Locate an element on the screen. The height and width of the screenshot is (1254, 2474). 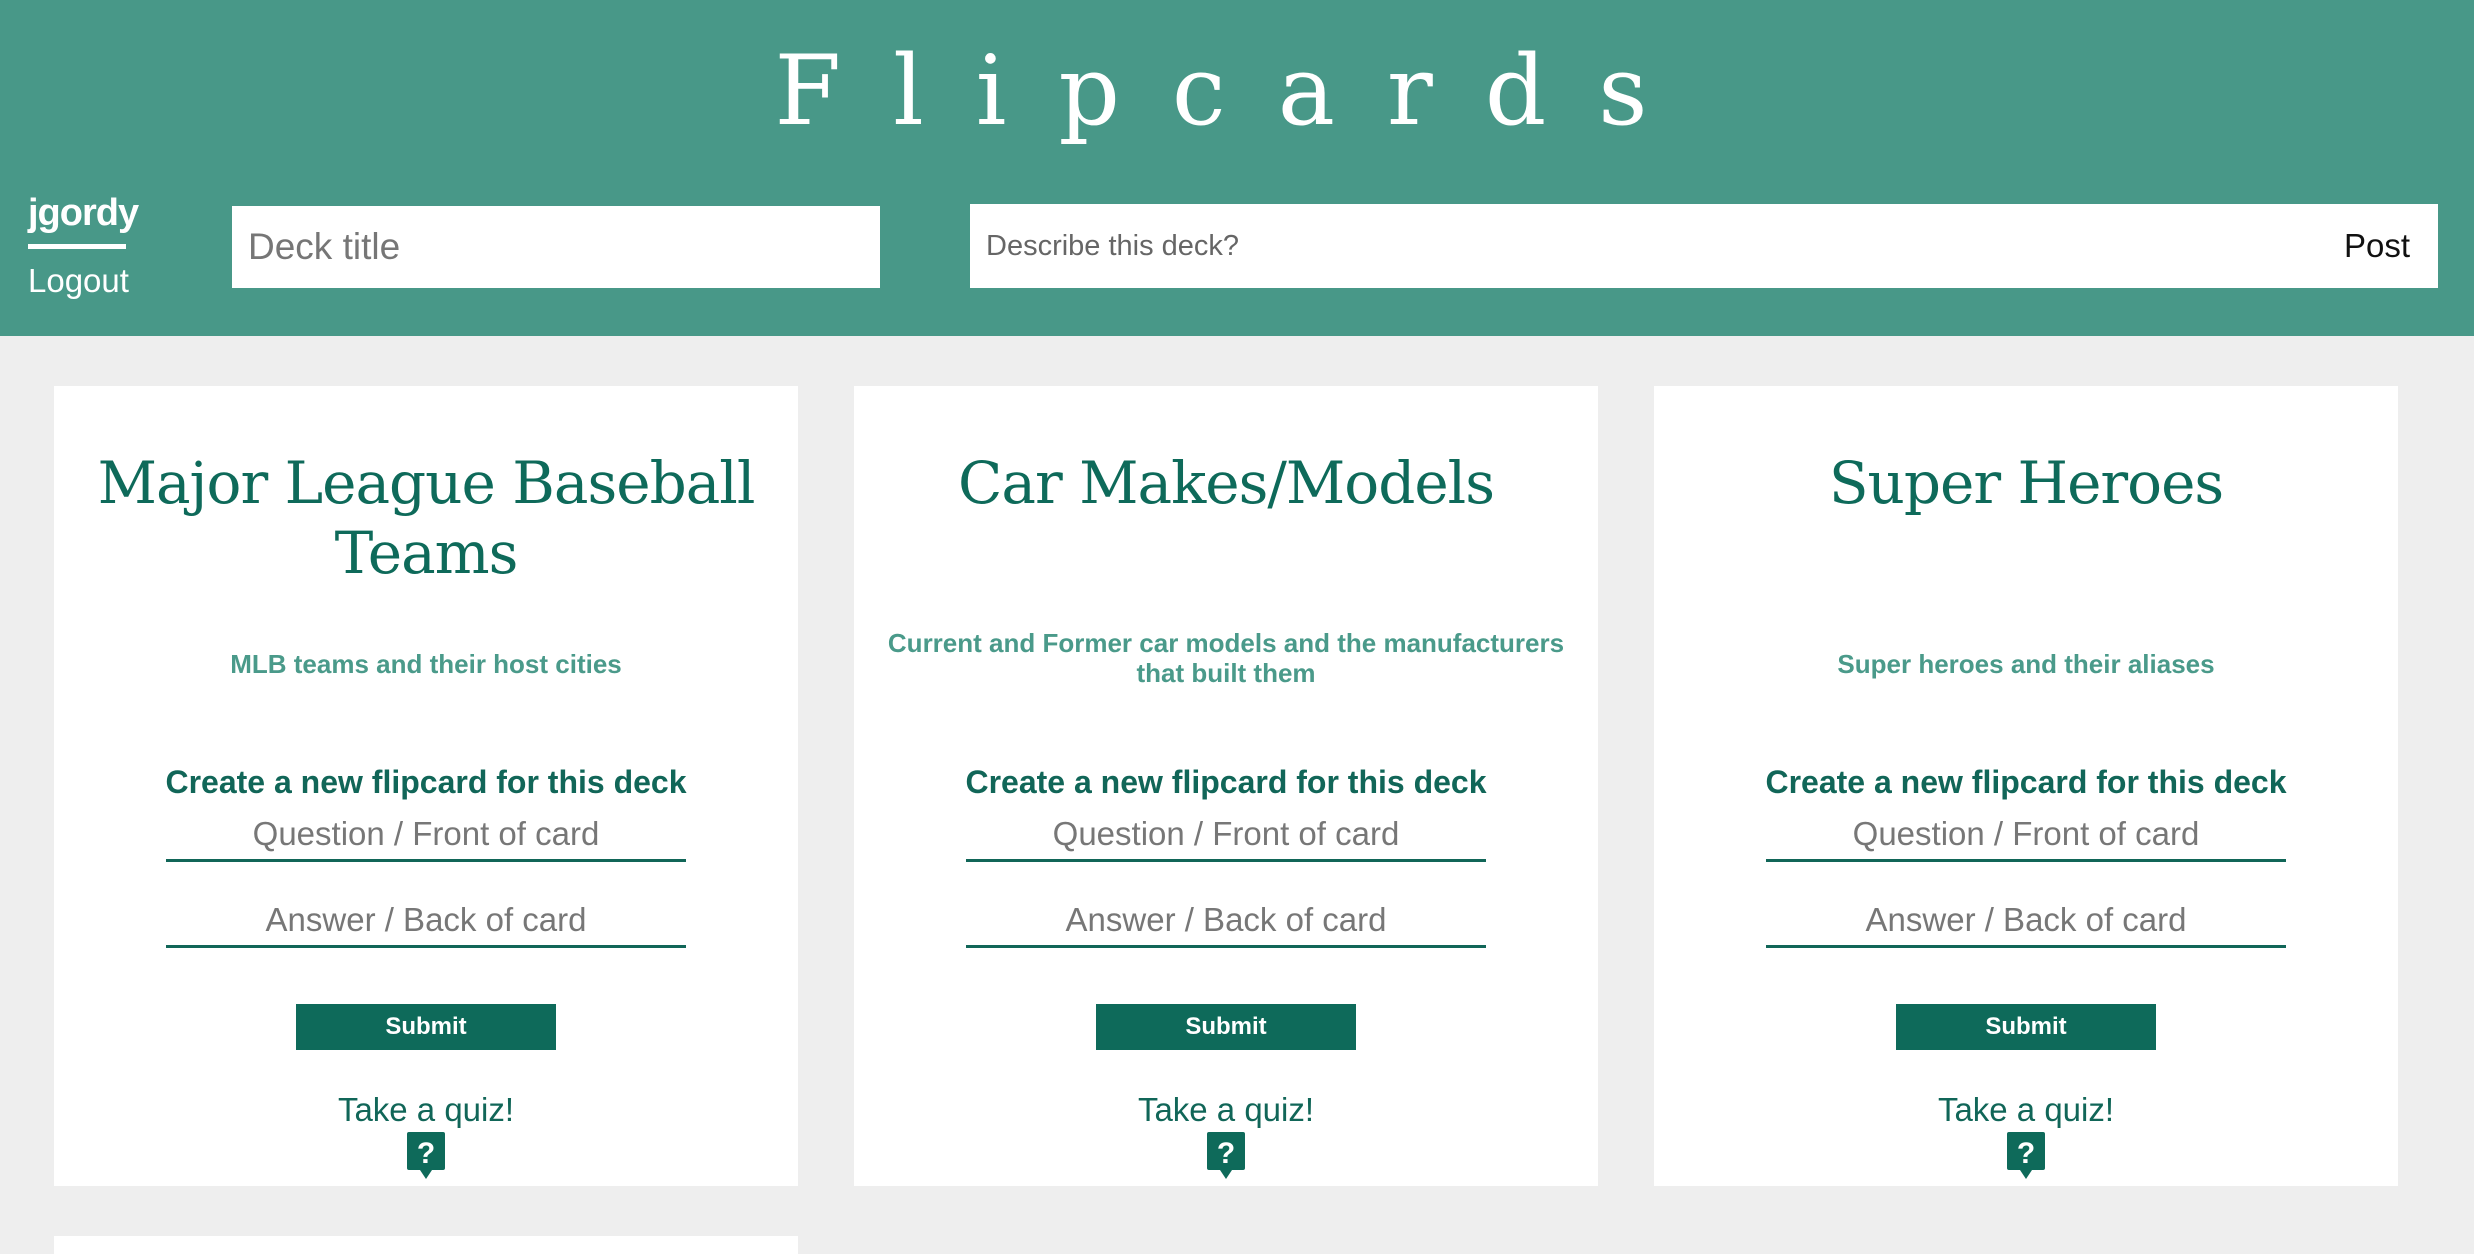
username: jgordy is located at coordinates (103, 213).